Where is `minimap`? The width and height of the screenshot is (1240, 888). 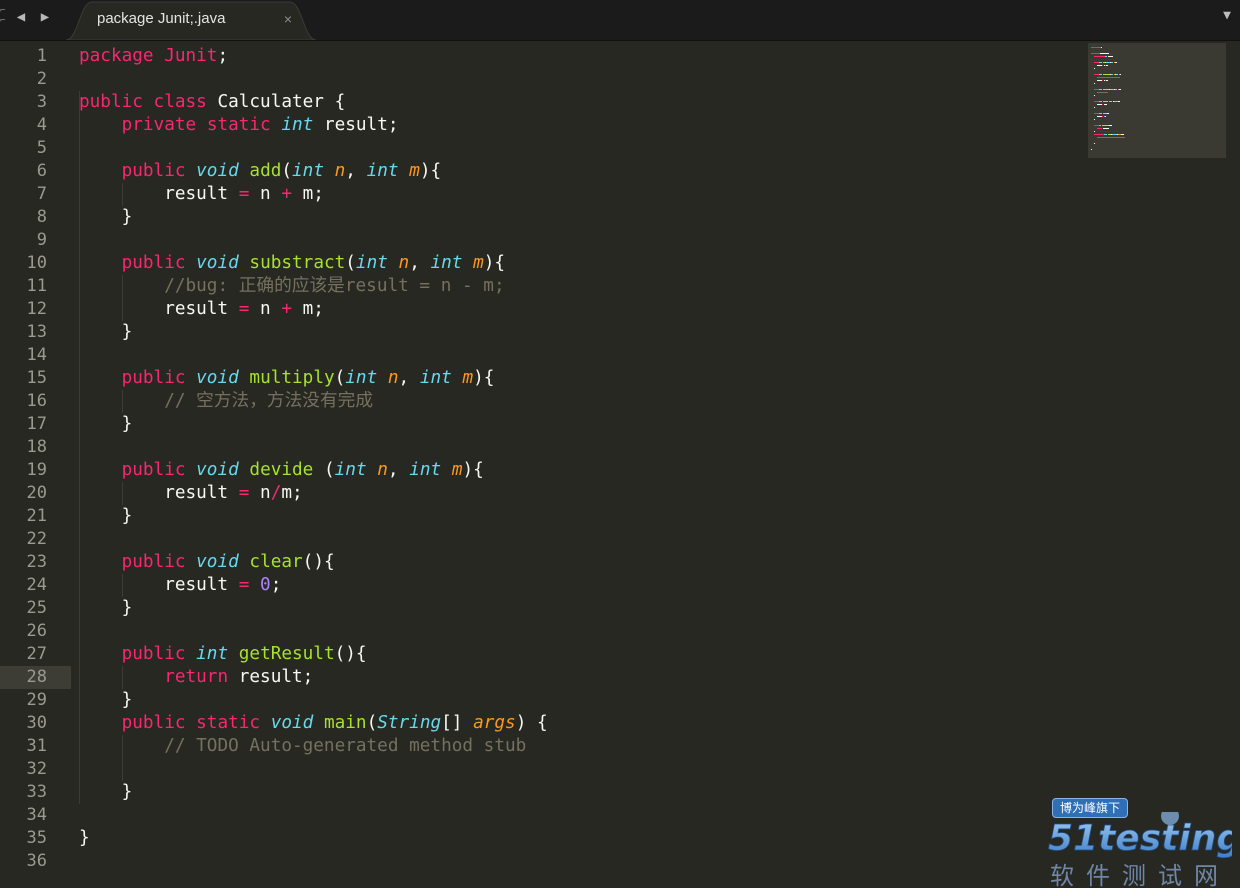 minimap is located at coordinates (1157, 100).